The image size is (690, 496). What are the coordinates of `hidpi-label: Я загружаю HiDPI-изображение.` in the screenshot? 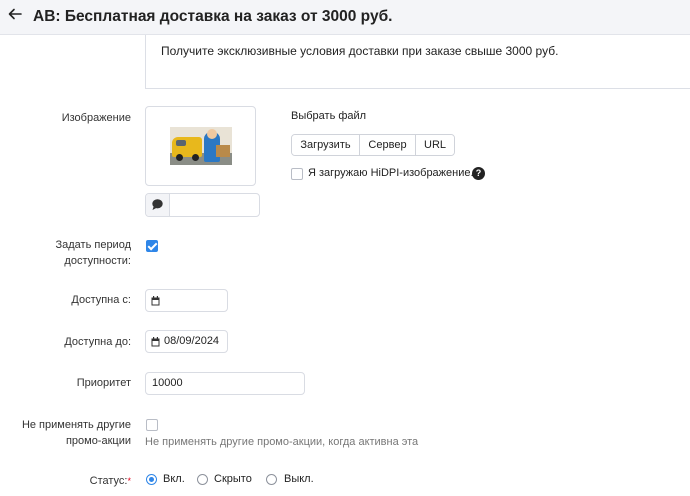 It's located at (391, 173).